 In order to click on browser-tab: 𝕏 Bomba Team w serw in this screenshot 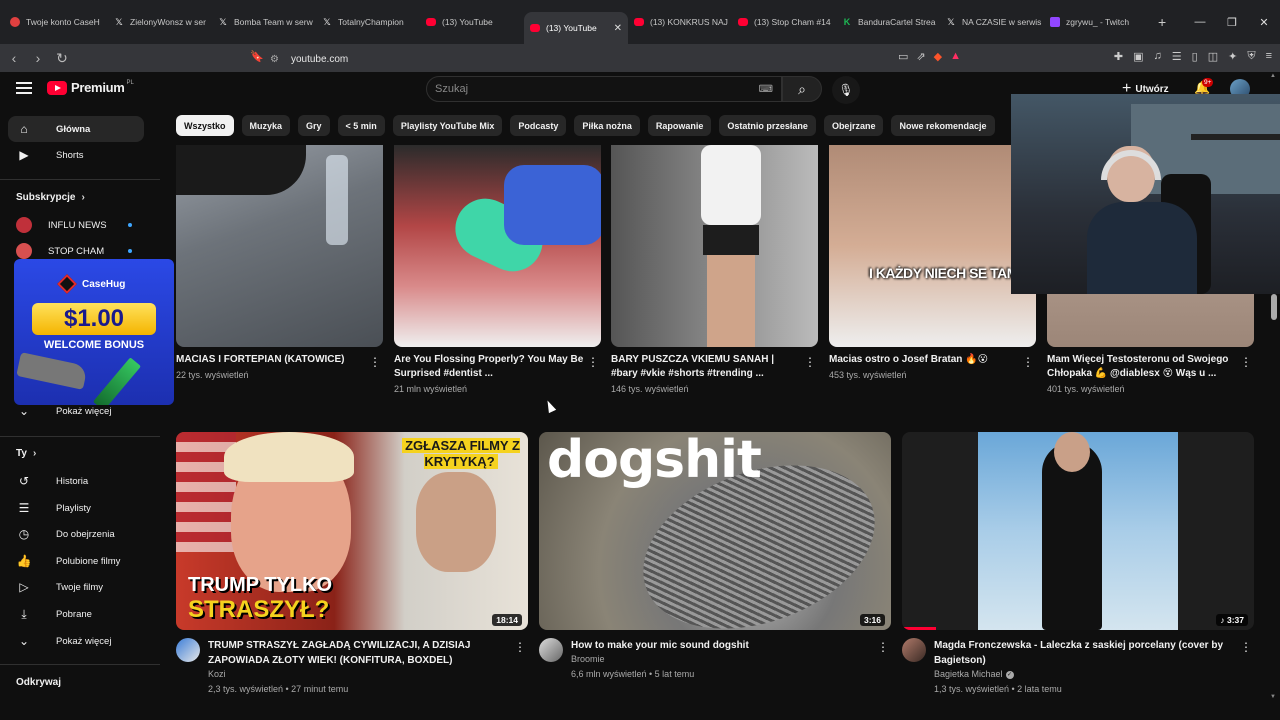, I will do `click(264, 22)`.